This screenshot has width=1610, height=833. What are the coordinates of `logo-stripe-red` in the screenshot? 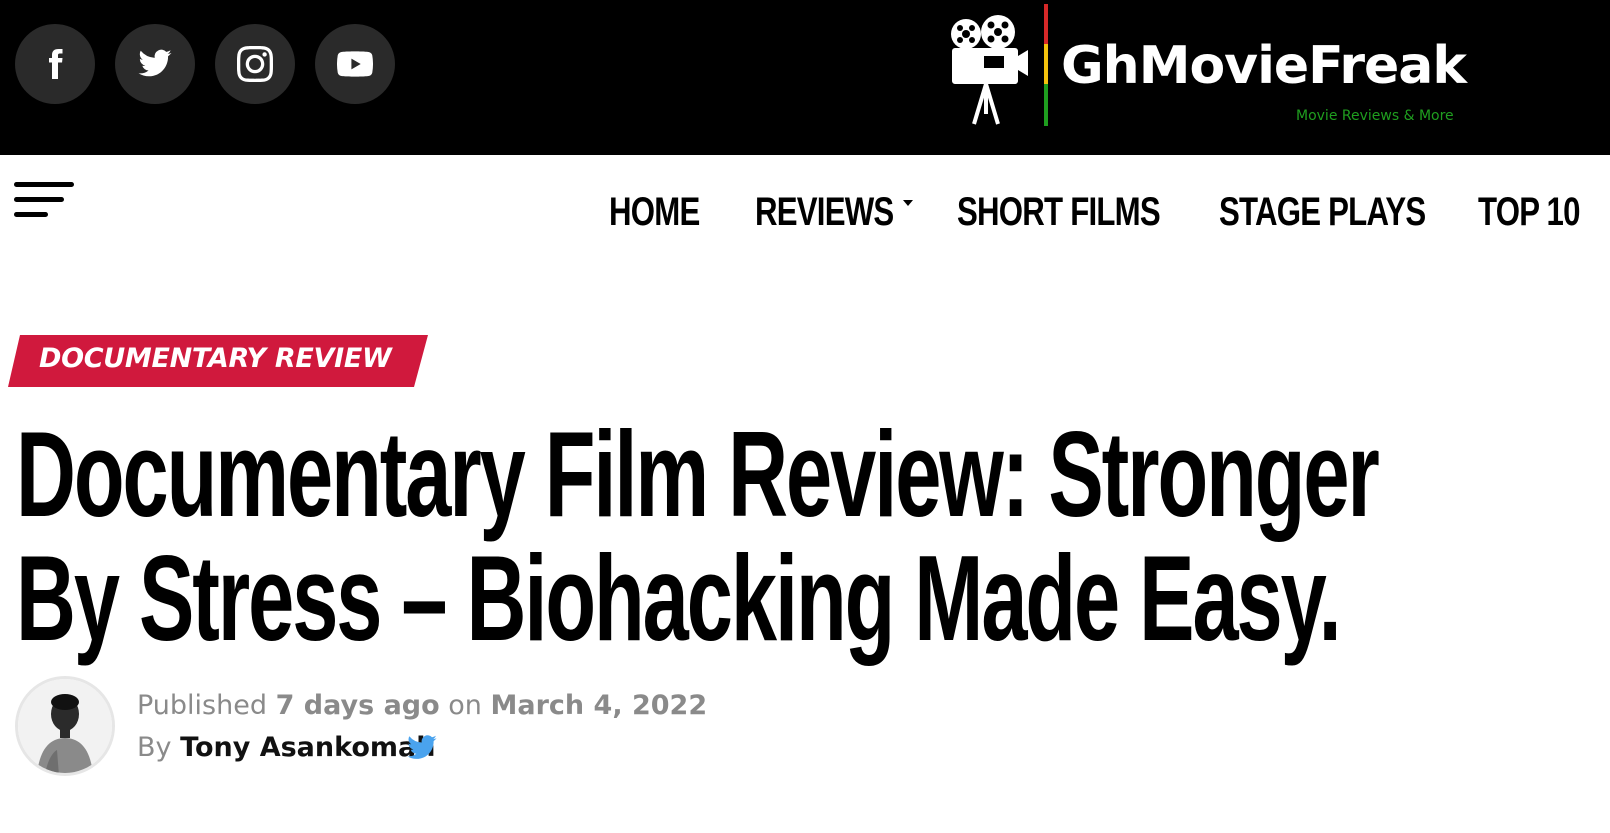 It's located at (1046, 24).